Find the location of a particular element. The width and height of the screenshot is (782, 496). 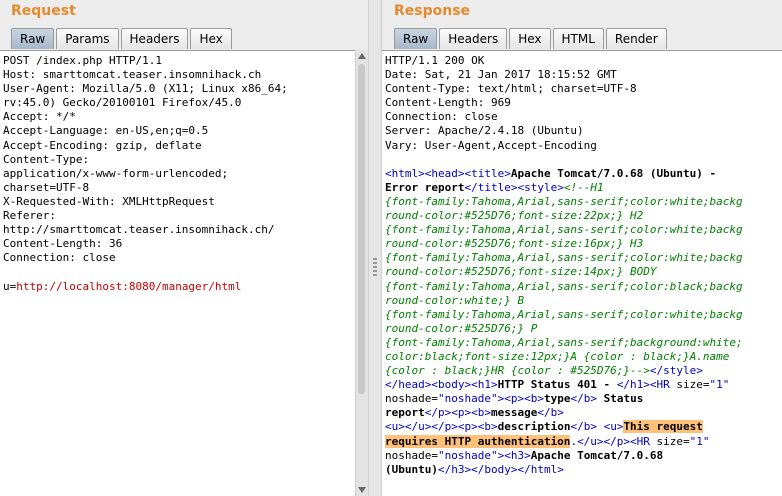

splitter-grip-icon is located at coordinates (375, 267).